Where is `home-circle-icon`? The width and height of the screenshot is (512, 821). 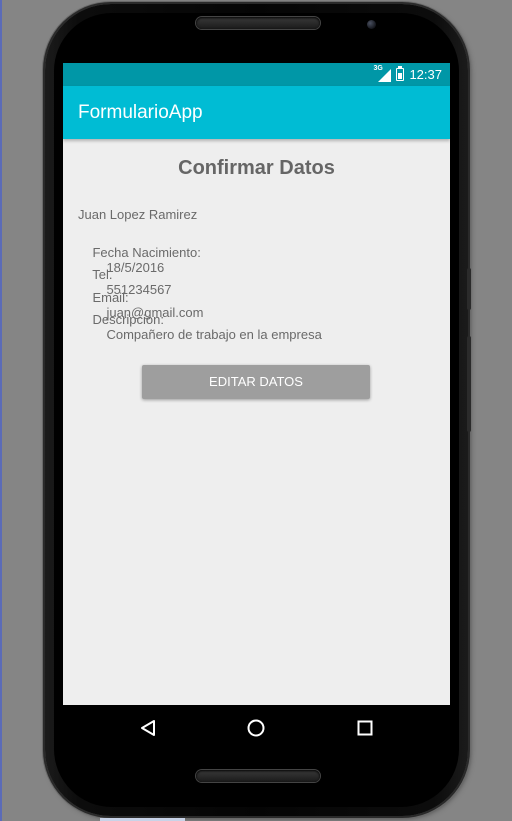 home-circle-icon is located at coordinates (256, 728).